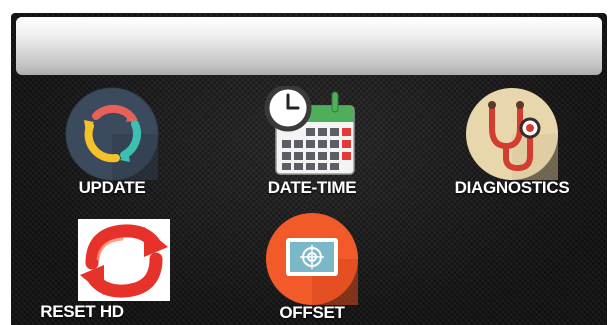 Image resolution: width=609 pixels, height=325 pixels. What do you see at coordinates (112, 134) in the screenshot?
I see `update-sync-icon` at bounding box center [112, 134].